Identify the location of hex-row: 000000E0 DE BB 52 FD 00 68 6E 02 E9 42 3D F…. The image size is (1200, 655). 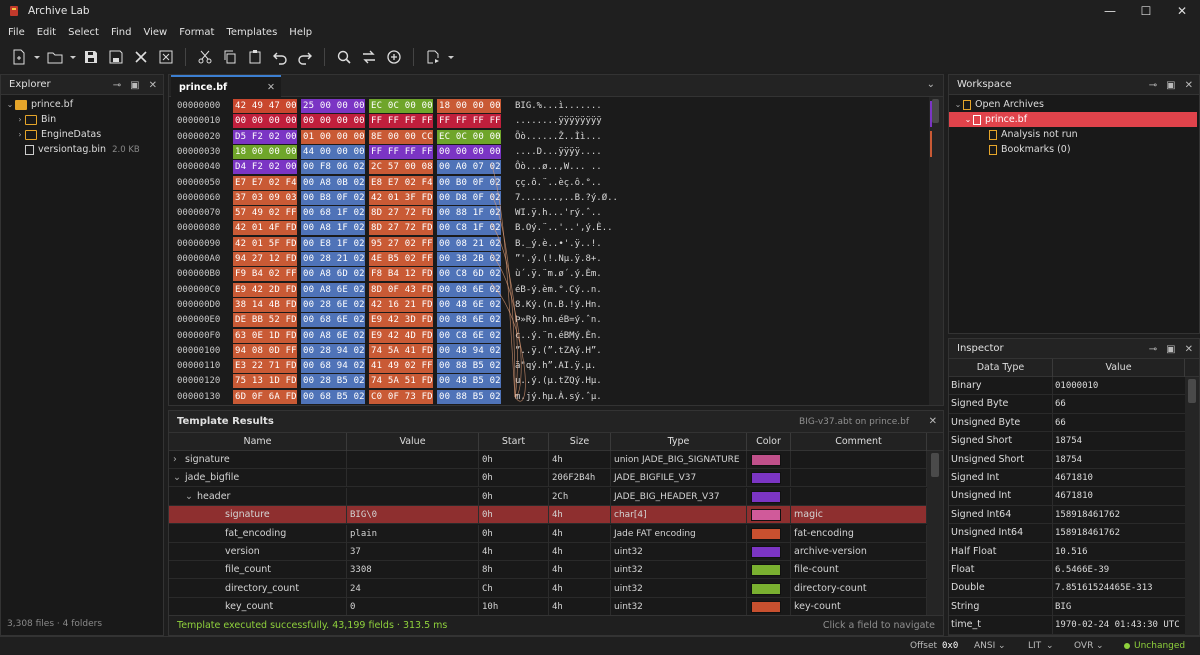
(549, 320).